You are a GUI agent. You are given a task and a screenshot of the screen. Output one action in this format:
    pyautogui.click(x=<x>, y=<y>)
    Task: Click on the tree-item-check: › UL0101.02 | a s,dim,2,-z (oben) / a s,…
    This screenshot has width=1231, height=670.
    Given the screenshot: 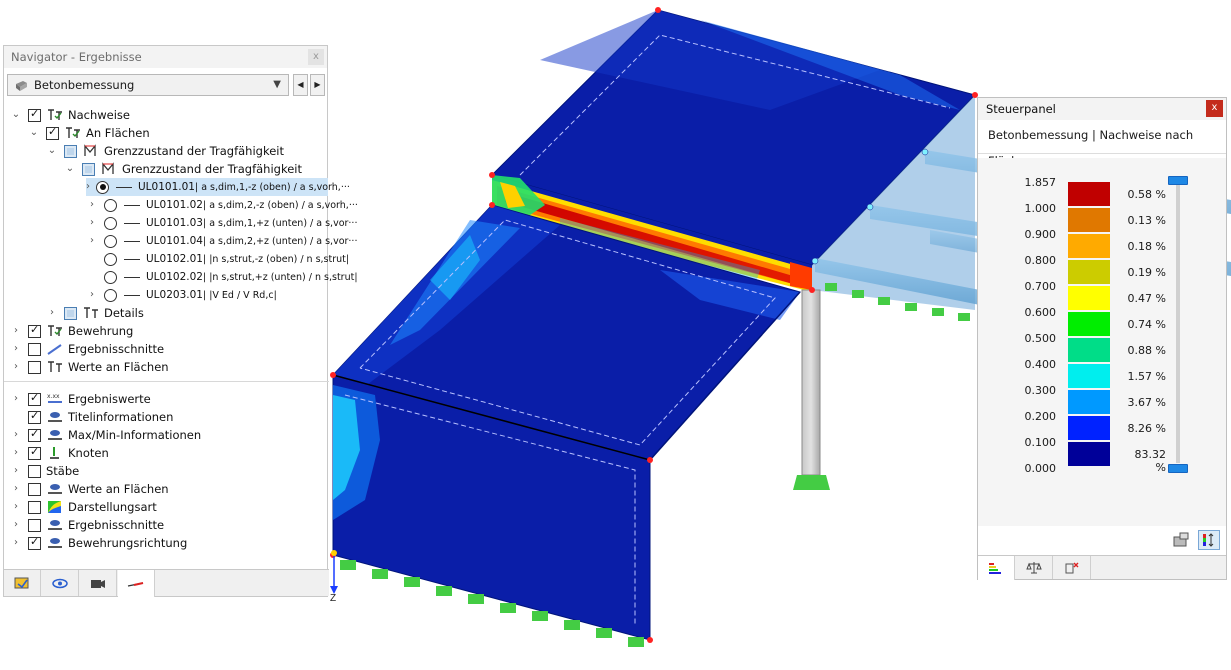 What is the action you would take?
    pyautogui.click(x=222, y=205)
    